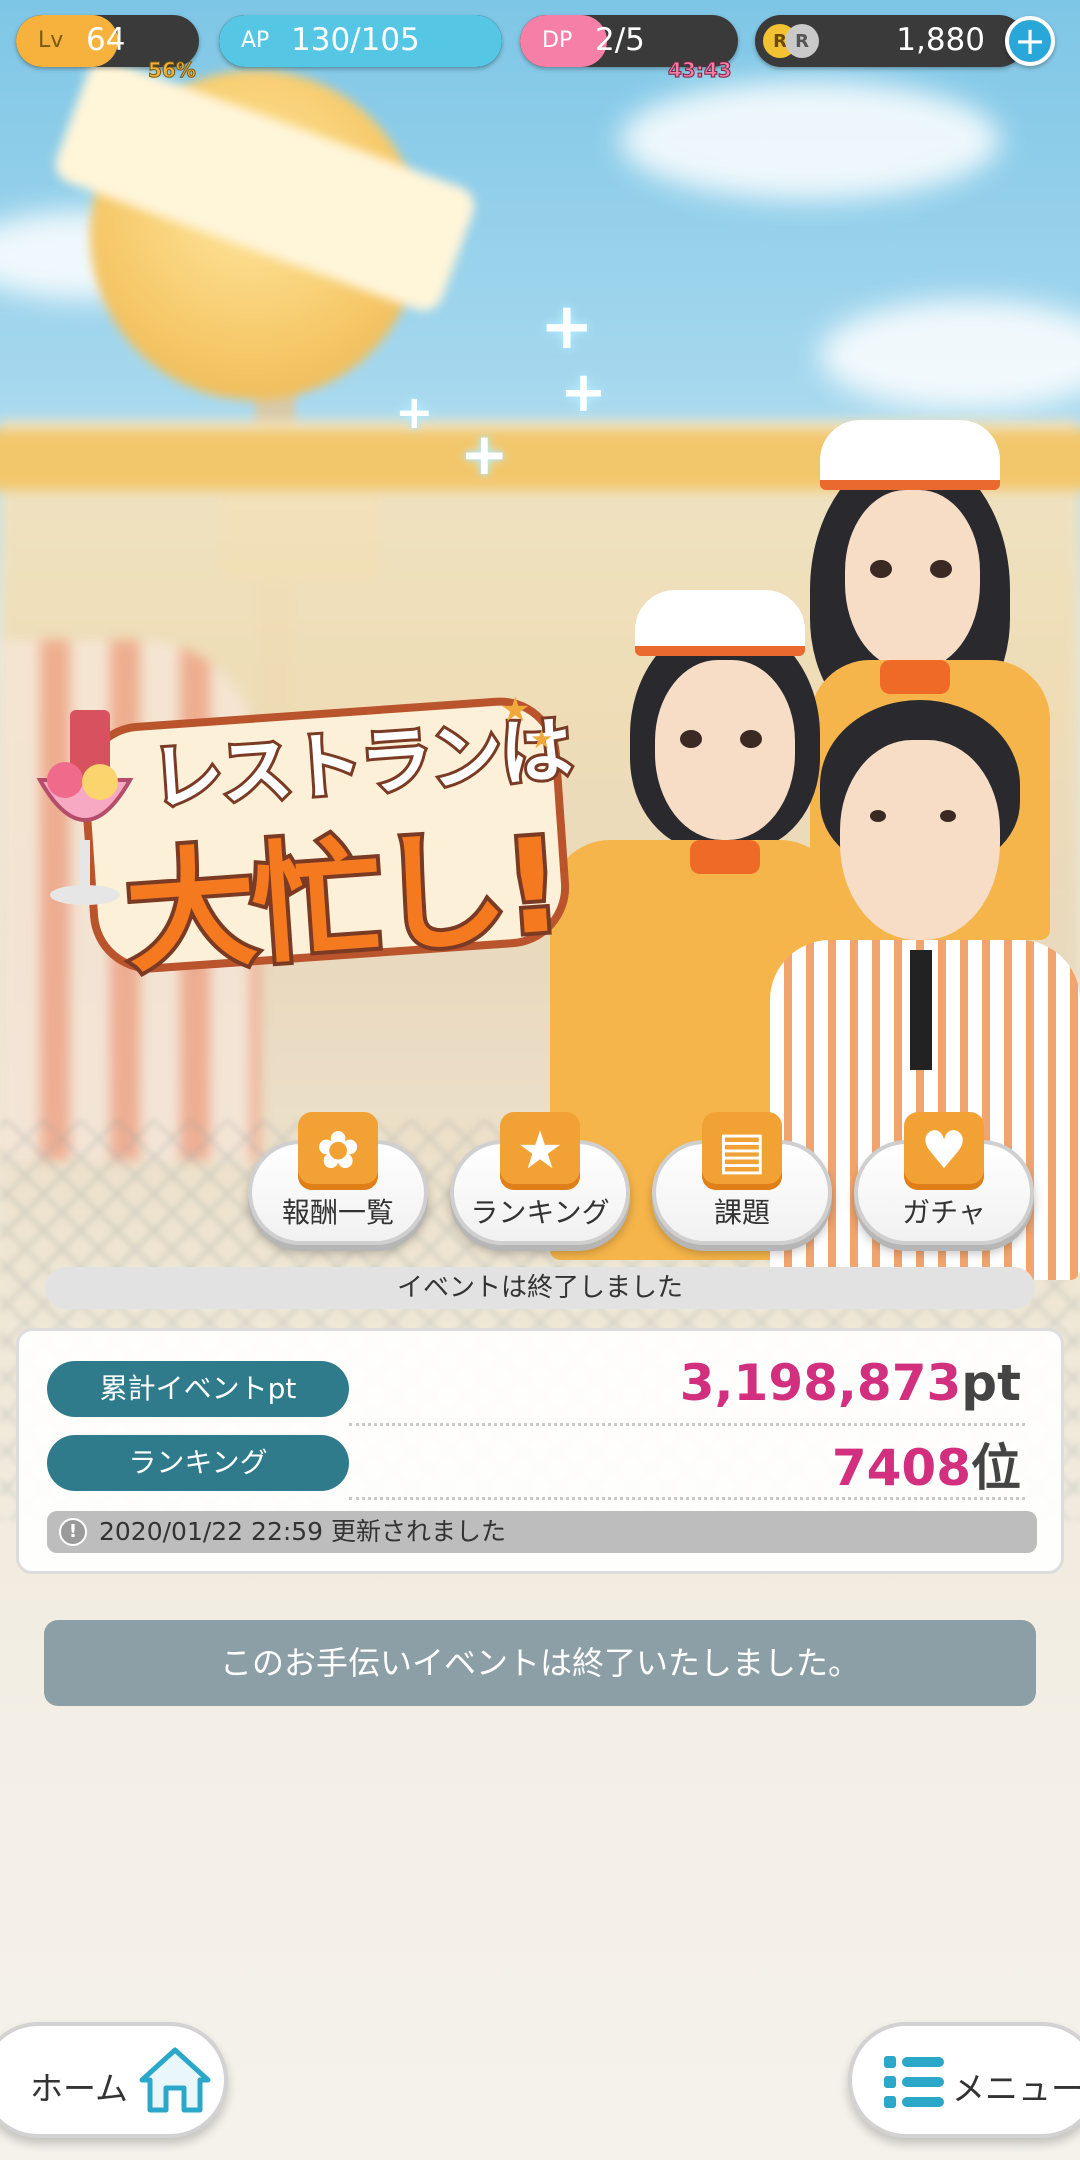 The image size is (1080, 2160). What do you see at coordinates (914, 2082) in the screenshot?
I see `menu-list-icon` at bounding box center [914, 2082].